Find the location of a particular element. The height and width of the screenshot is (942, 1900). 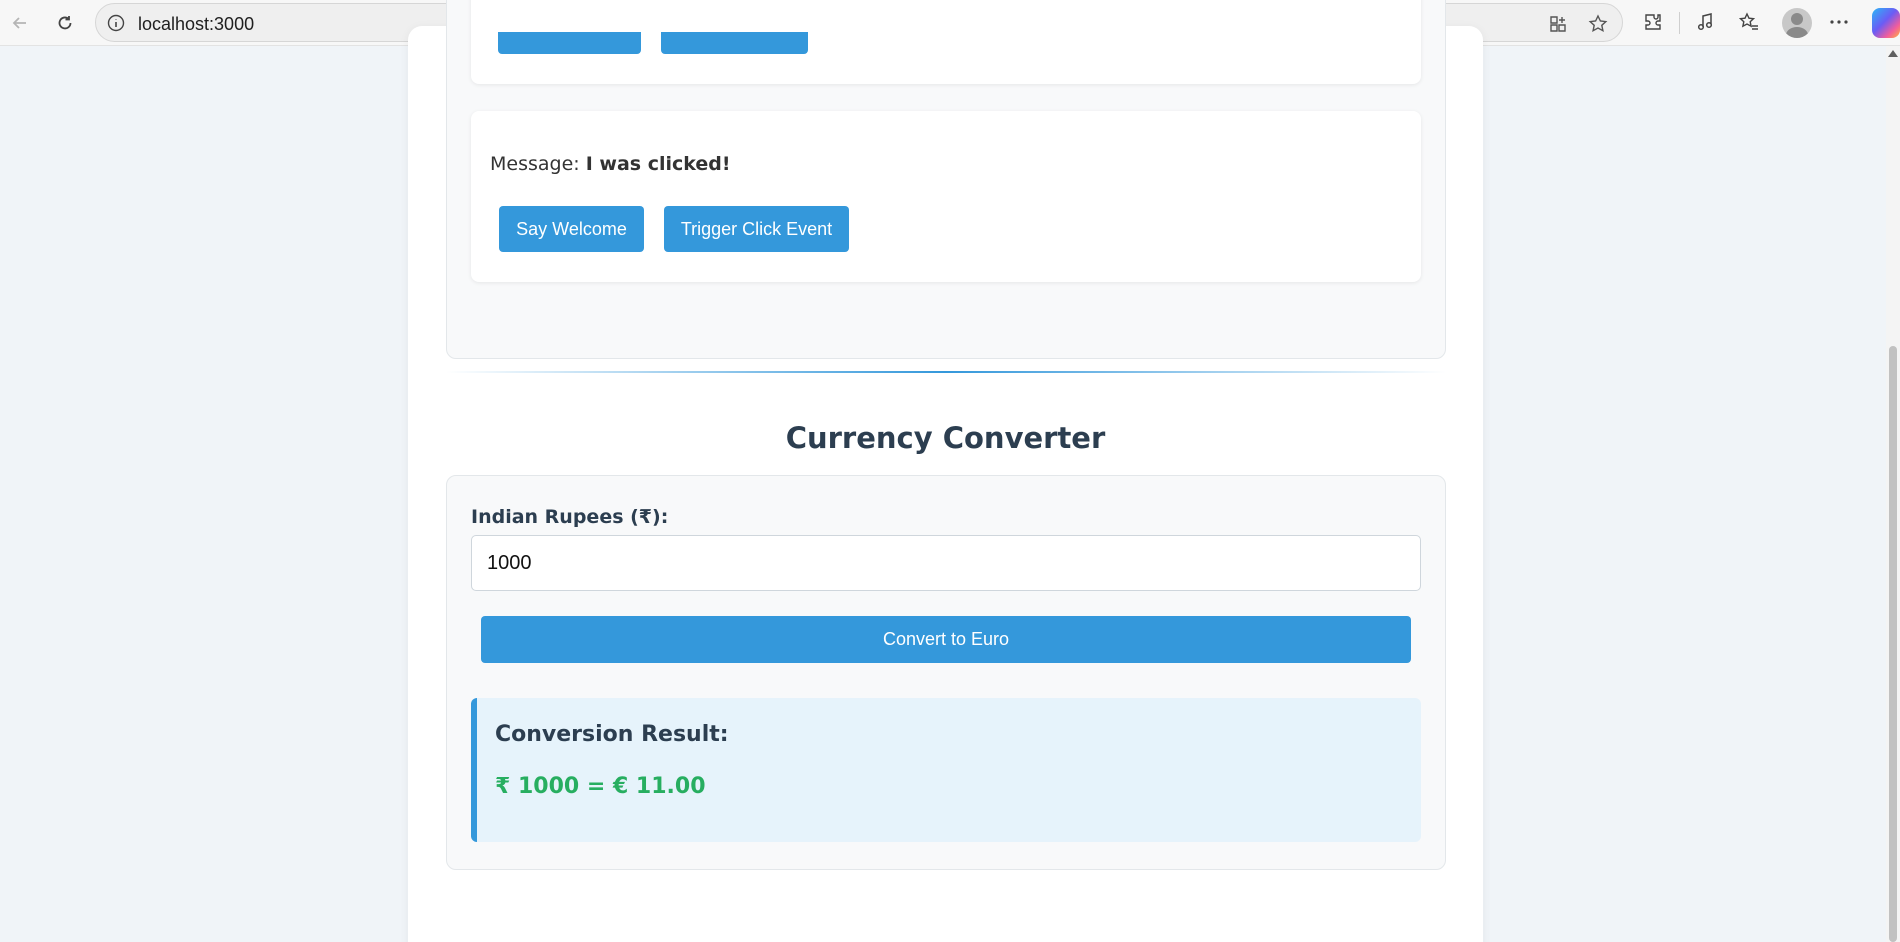

scroll-up-arrow-icon is located at coordinates (1893, 53).